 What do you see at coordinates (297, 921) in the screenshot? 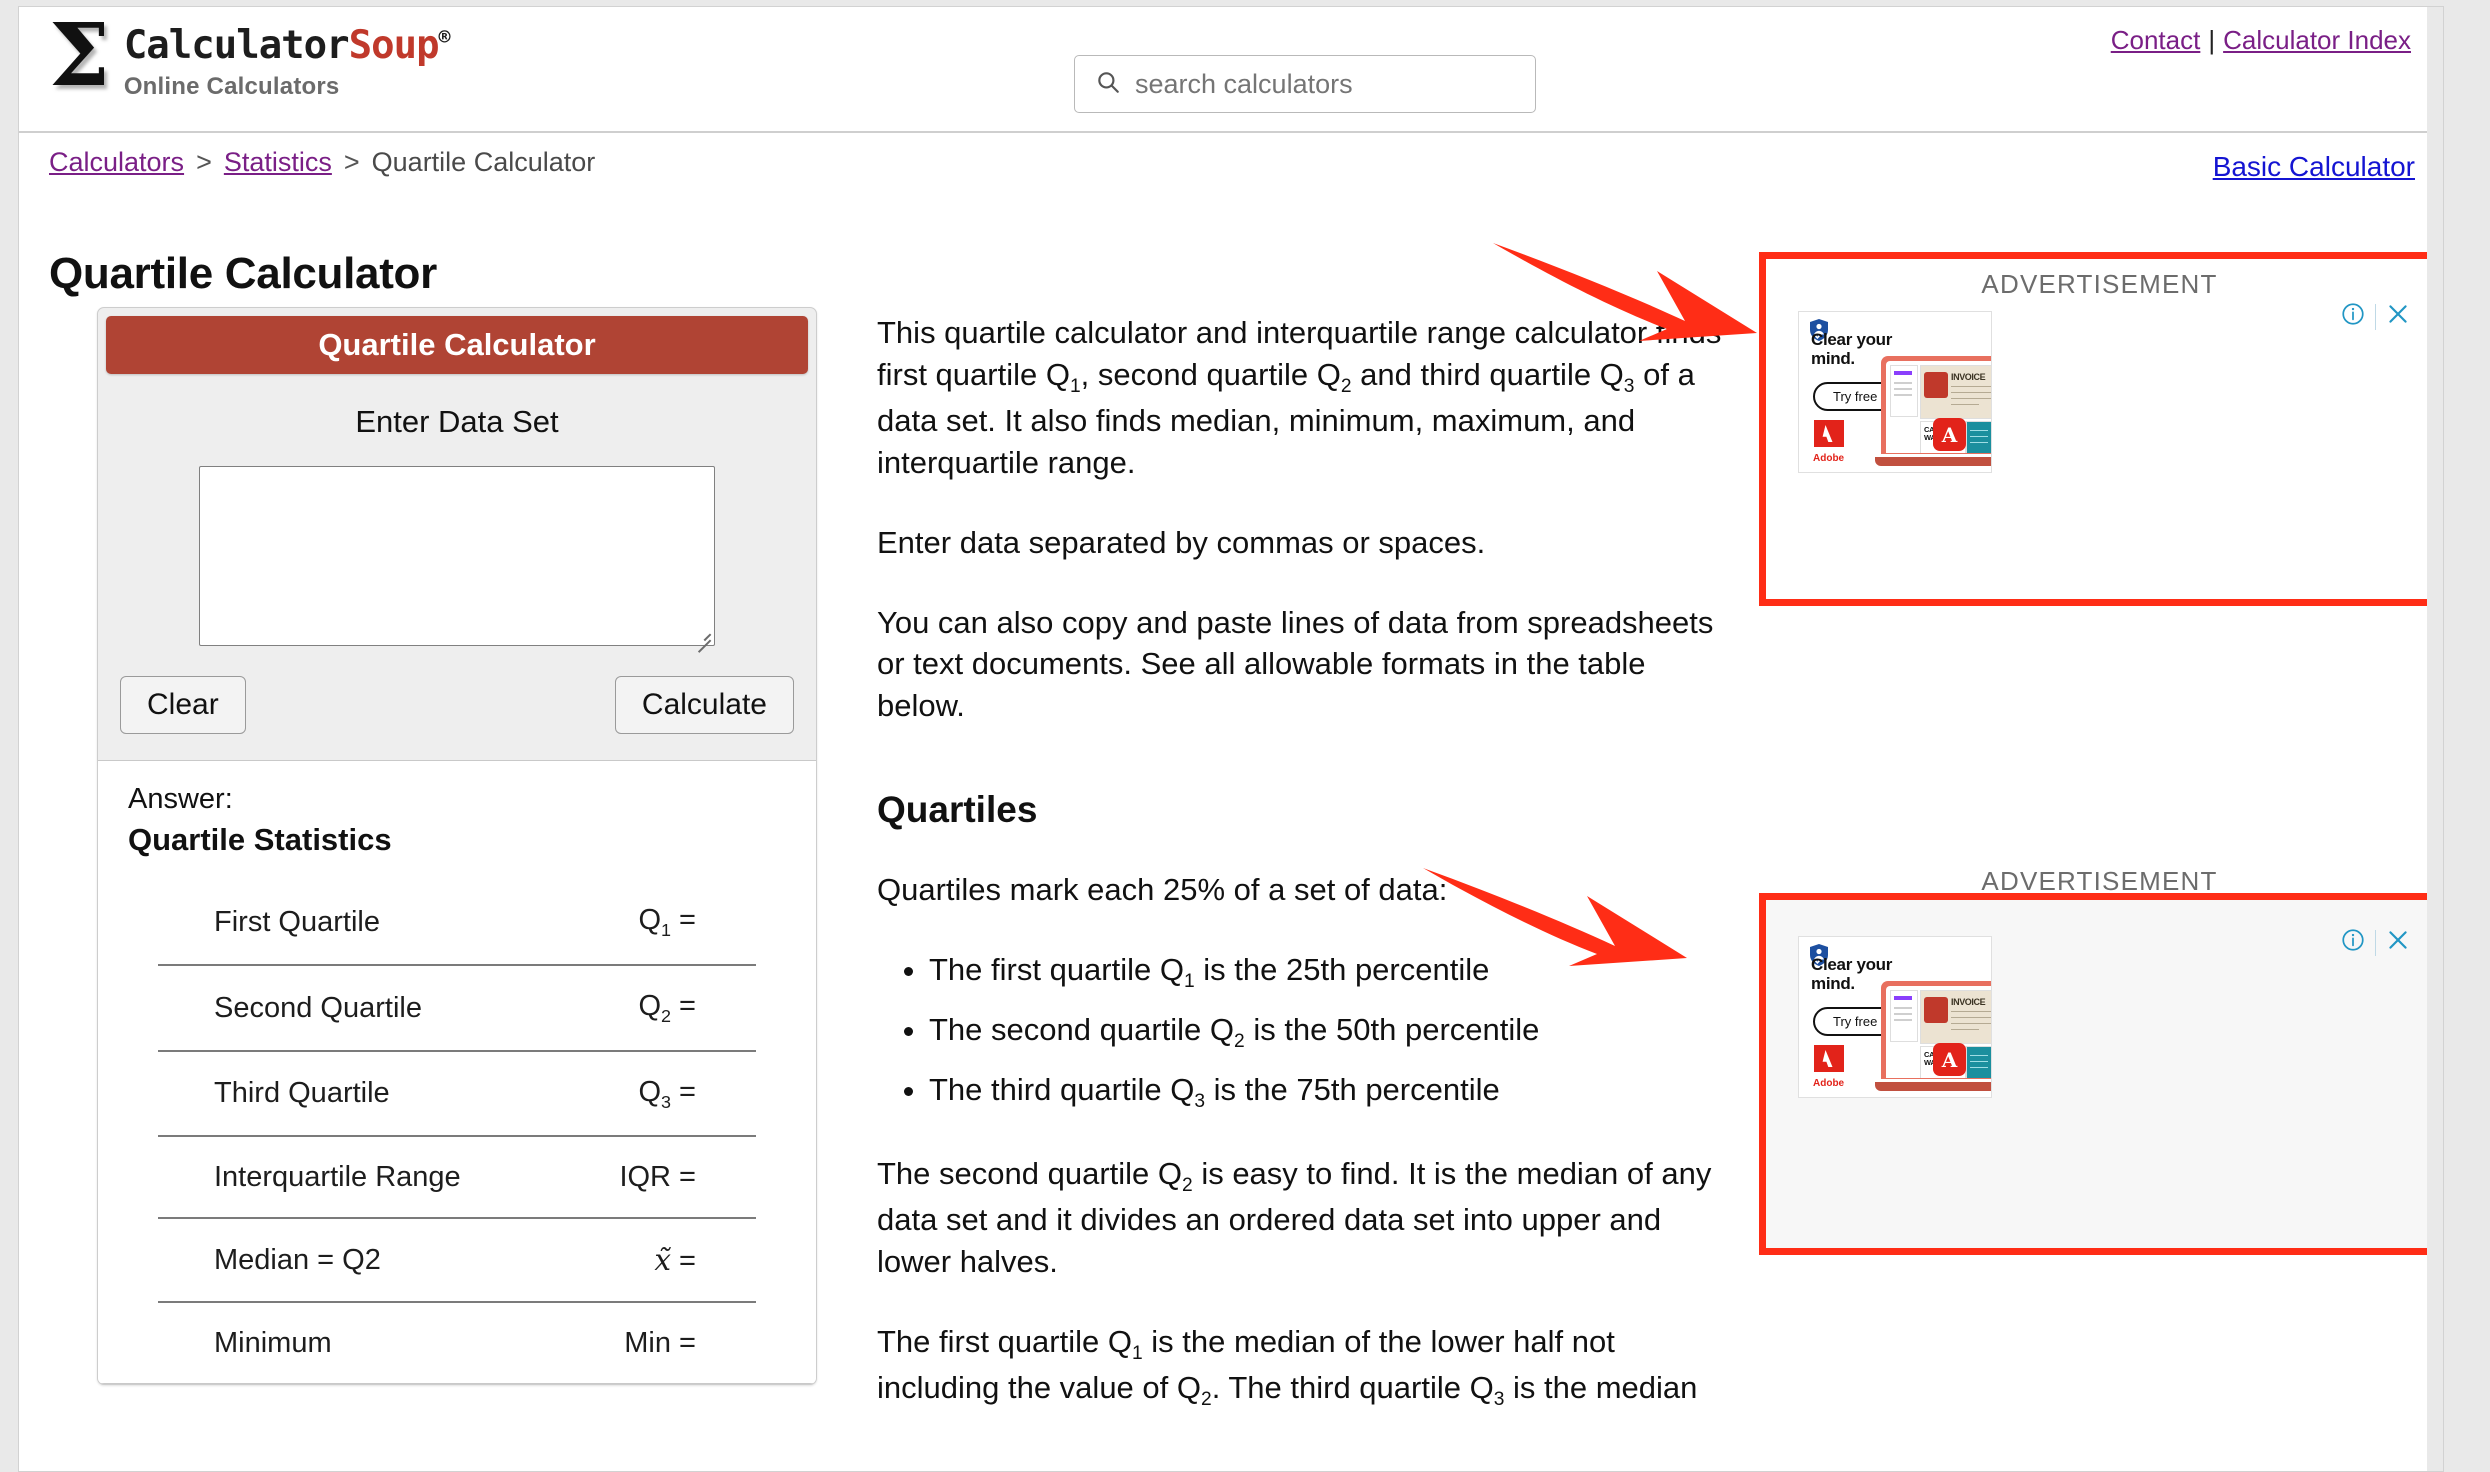
I see `stat-label: First Quartile` at bounding box center [297, 921].